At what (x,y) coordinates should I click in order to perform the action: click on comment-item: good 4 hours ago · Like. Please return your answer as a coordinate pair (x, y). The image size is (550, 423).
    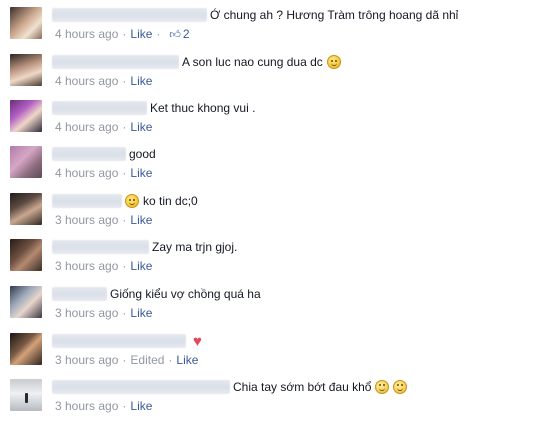
    Looking at the image, I should click on (275, 164).